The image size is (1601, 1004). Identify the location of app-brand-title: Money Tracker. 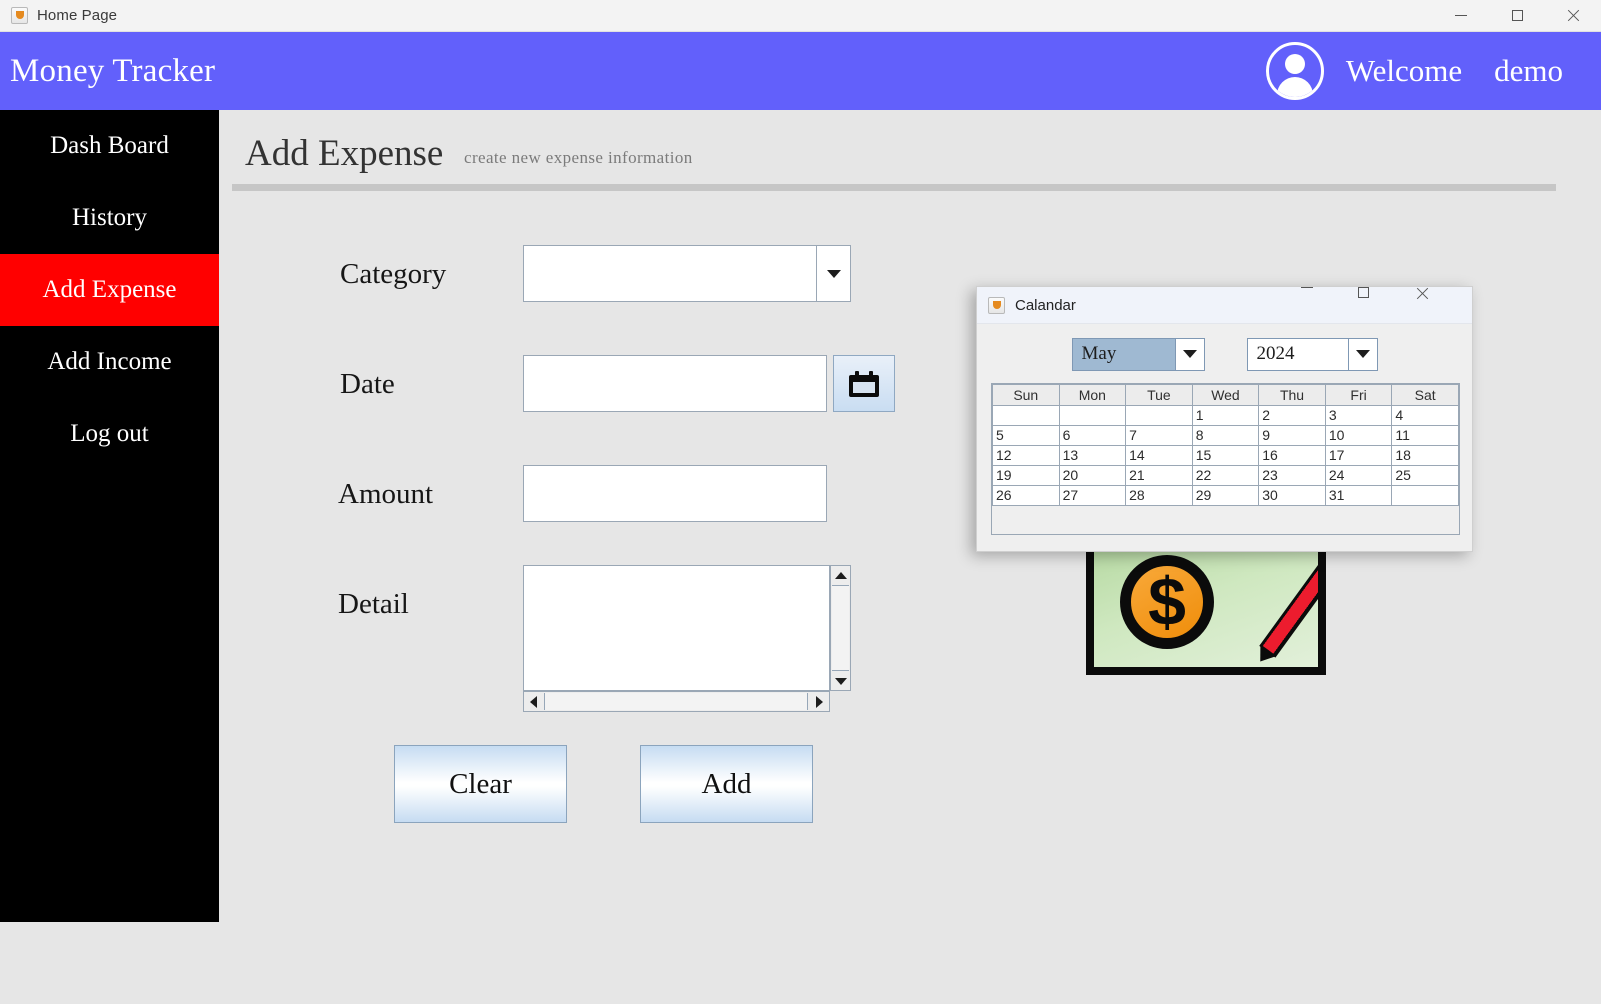
(113, 70).